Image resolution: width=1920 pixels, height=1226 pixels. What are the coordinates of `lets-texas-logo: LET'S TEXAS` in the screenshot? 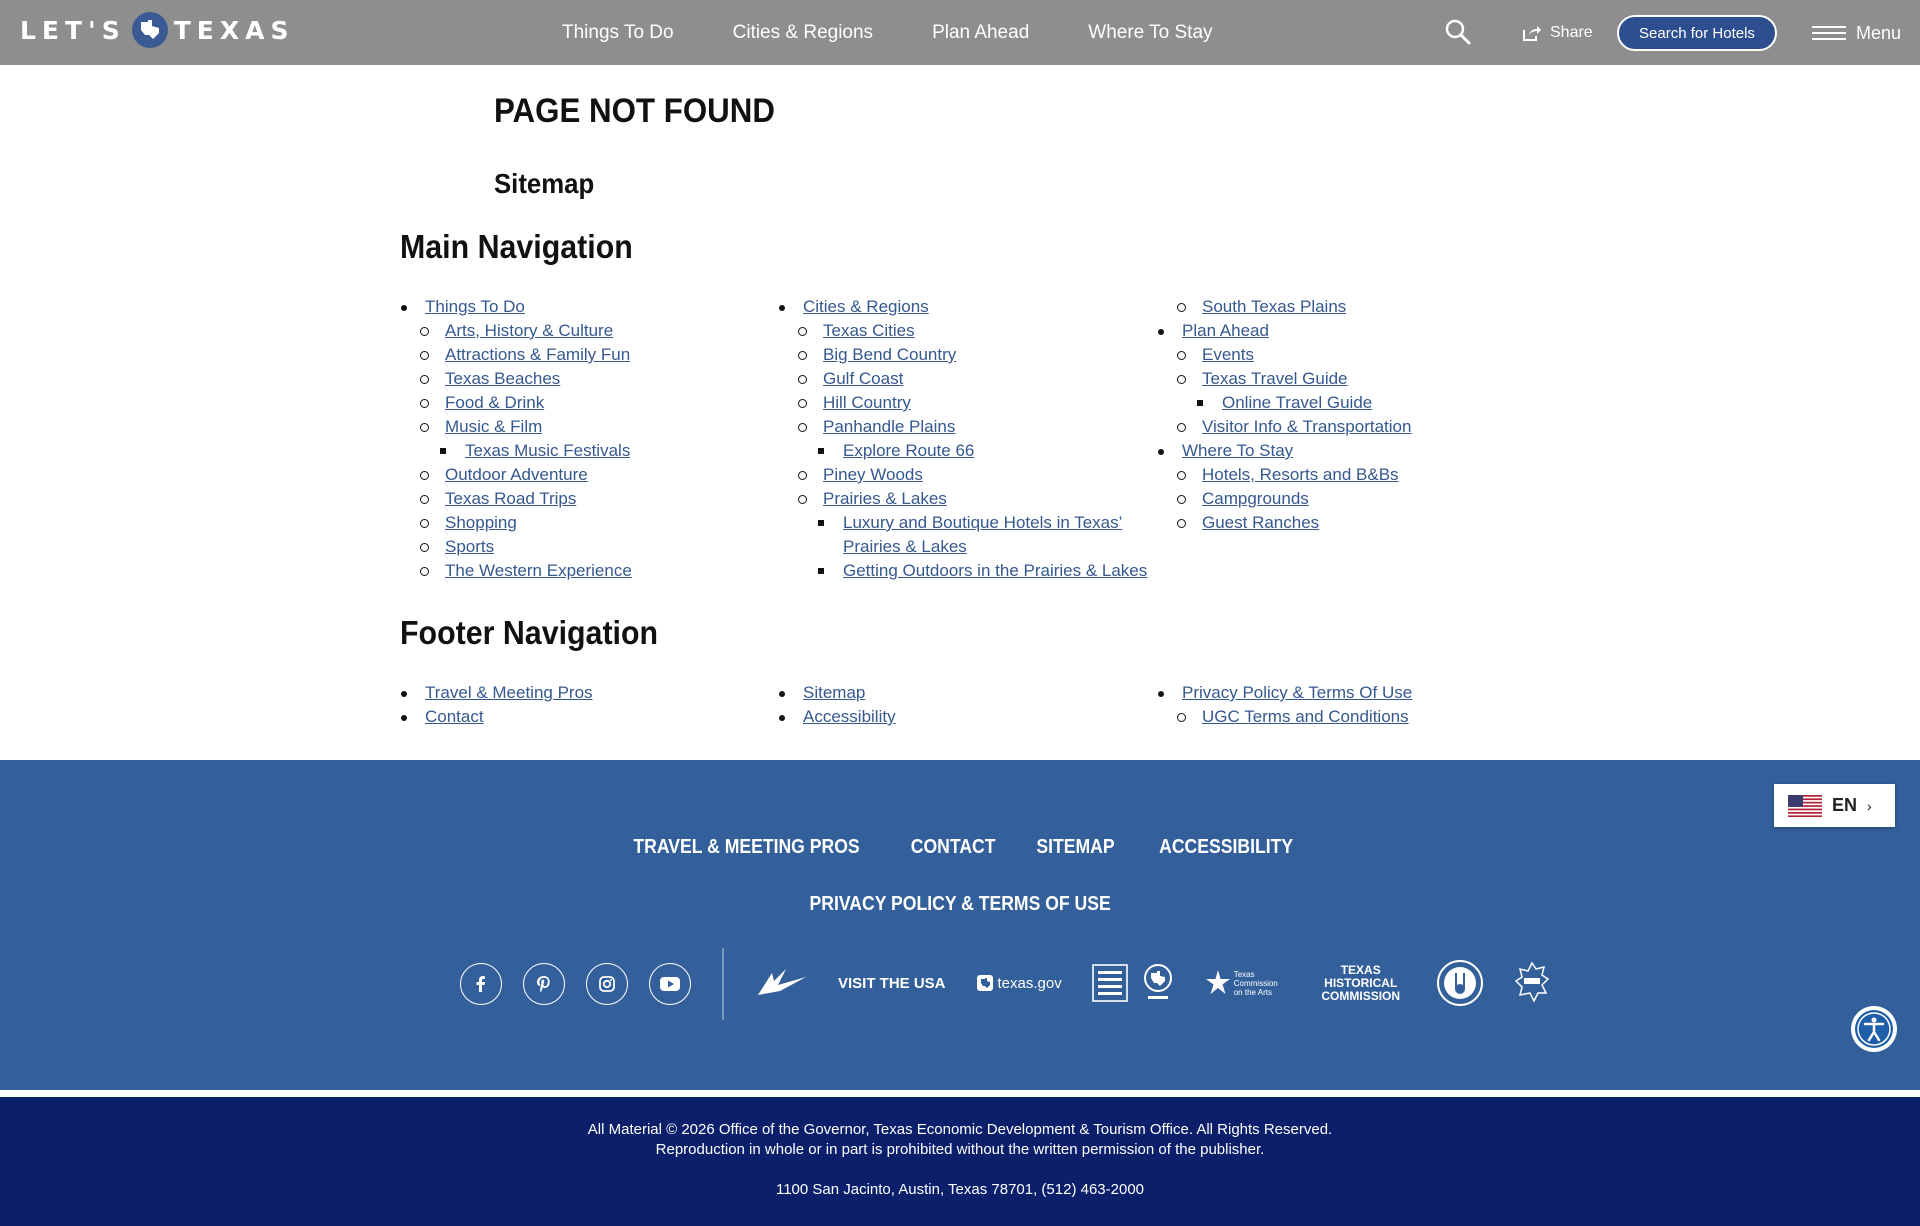 It's located at (157, 30).